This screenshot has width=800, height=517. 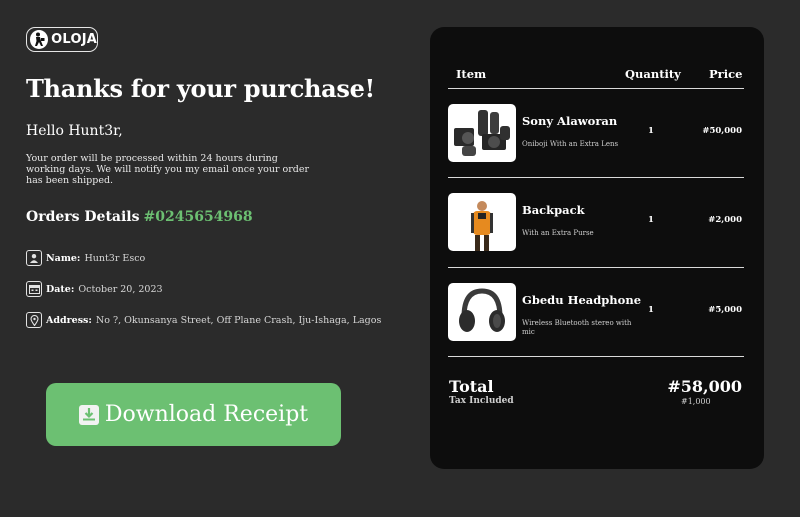 What do you see at coordinates (653, 74) in the screenshot?
I see `column-header-quantity: Quantity` at bounding box center [653, 74].